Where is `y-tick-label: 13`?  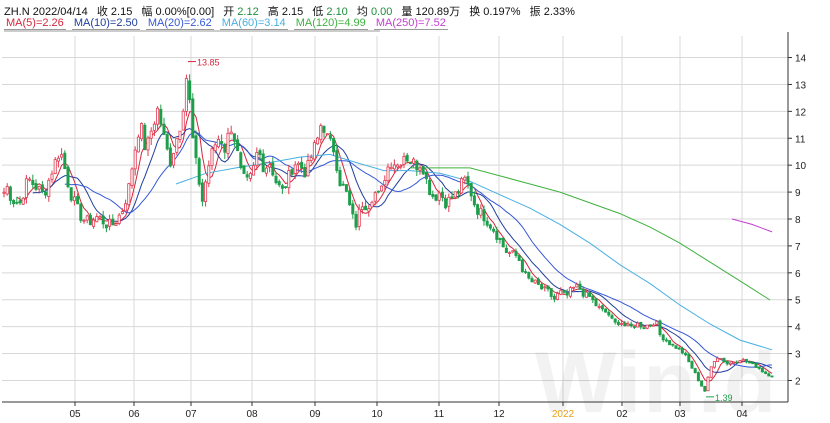 y-tick-label: 13 is located at coordinates (801, 85).